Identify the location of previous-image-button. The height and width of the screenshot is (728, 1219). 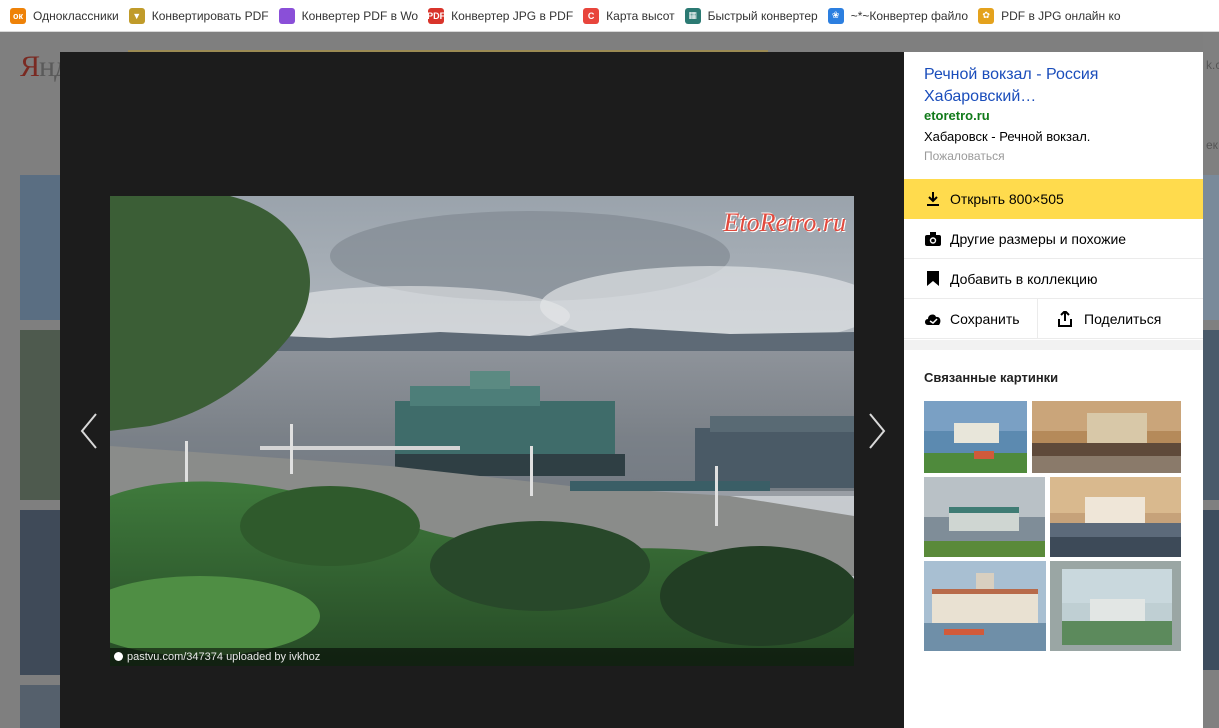
(89, 431).